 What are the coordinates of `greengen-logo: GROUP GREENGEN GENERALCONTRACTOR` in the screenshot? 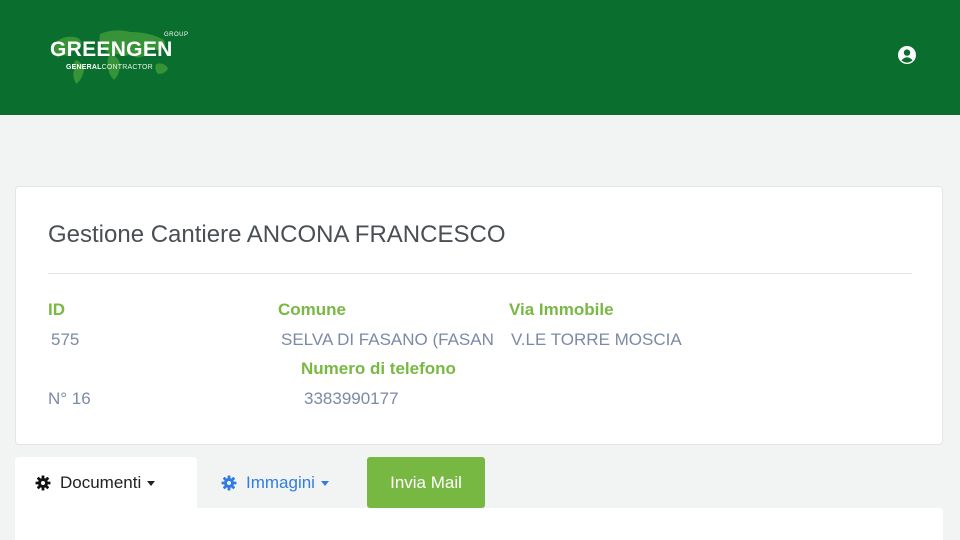 It's located at (118, 56).